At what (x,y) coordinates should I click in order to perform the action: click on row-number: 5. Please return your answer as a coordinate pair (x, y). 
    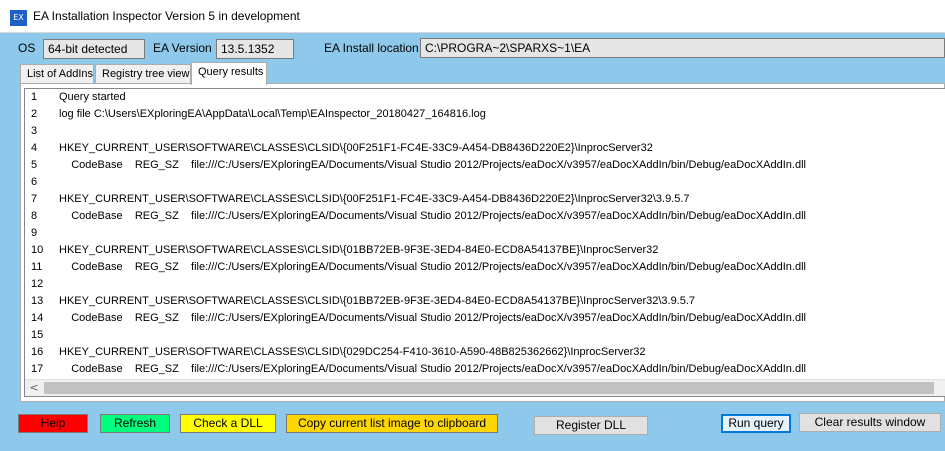
    Looking at the image, I should click on (34, 165).